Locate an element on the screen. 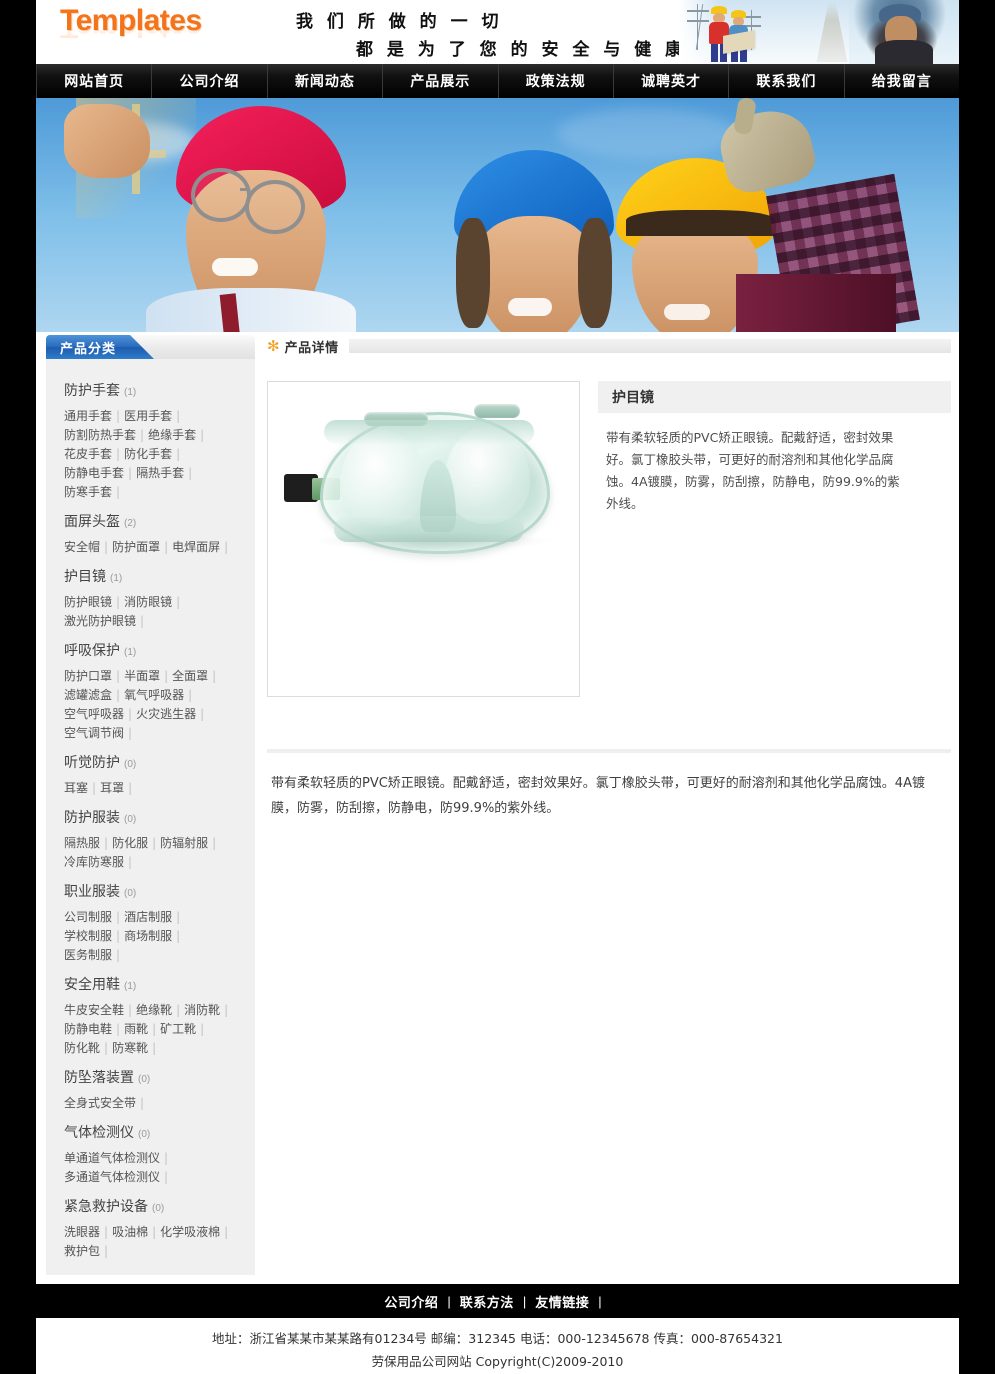 This screenshot has width=995, height=1374. category-link: 医务制服 is located at coordinates (88, 955).